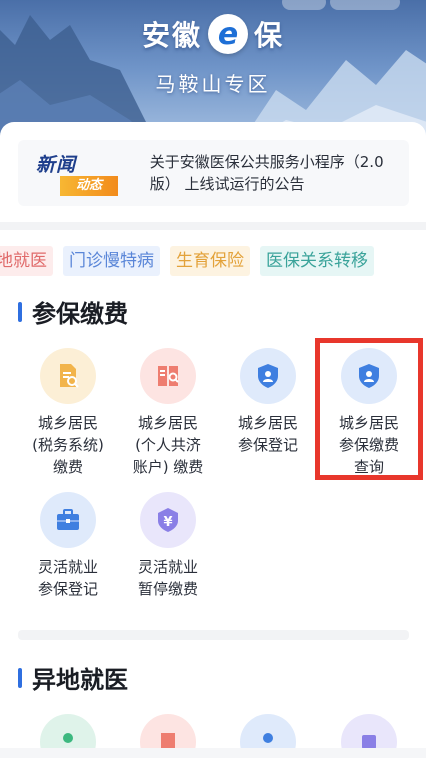  What do you see at coordinates (168, 413) in the screenshot?
I see `service-mutual-account-payment: 城乡居民 (个人共济 账户) 缴费` at bounding box center [168, 413].